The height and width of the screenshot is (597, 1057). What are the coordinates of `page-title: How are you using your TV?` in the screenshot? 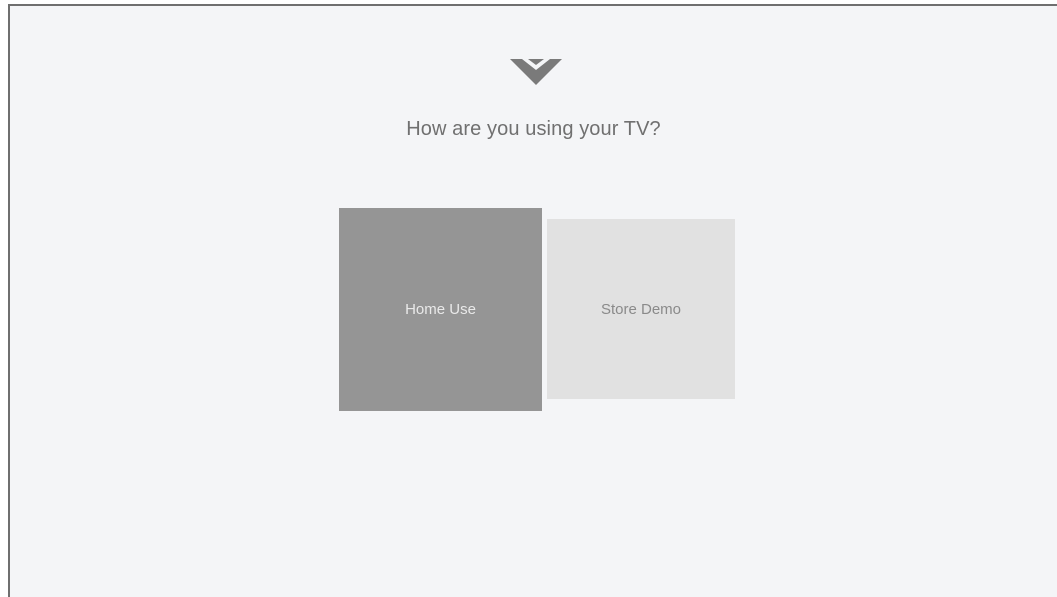 It's located at (533, 129).